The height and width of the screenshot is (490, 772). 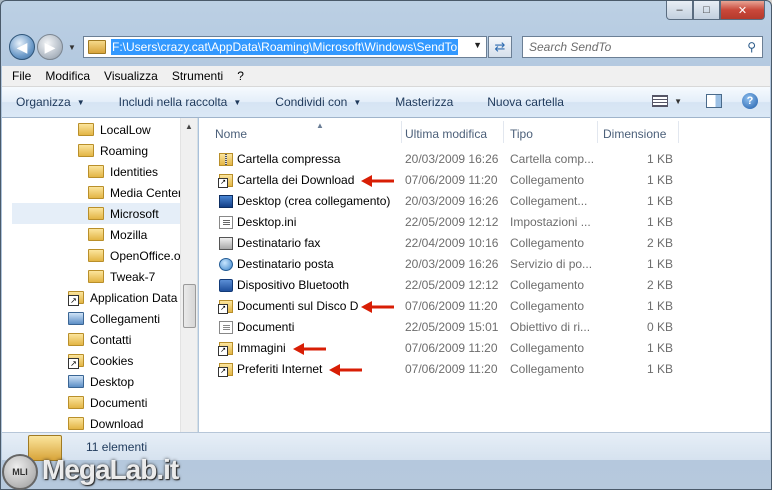 I want to click on nav-item-application-data: Application Data, so click(x=122, y=297).